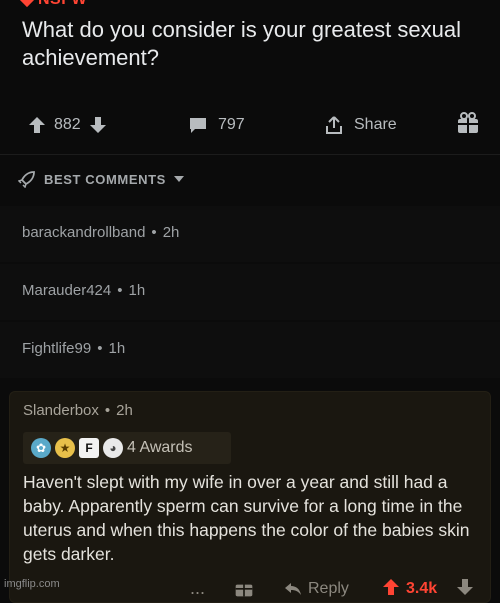  What do you see at coordinates (422, 588) in the screenshot?
I see `comment-vote-count: 3.4k` at bounding box center [422, 588].